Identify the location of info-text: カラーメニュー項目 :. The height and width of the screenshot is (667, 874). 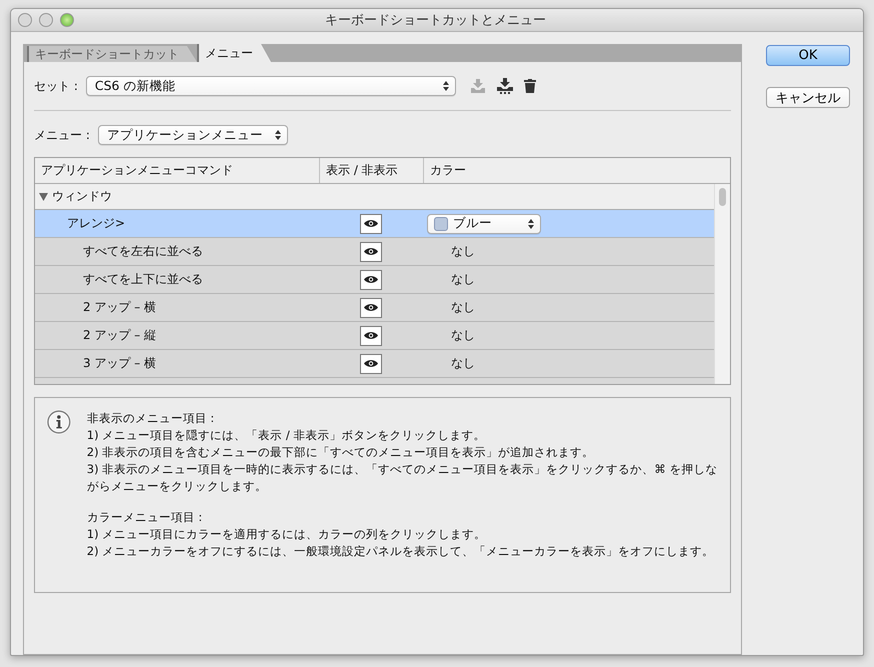
(145, 517).